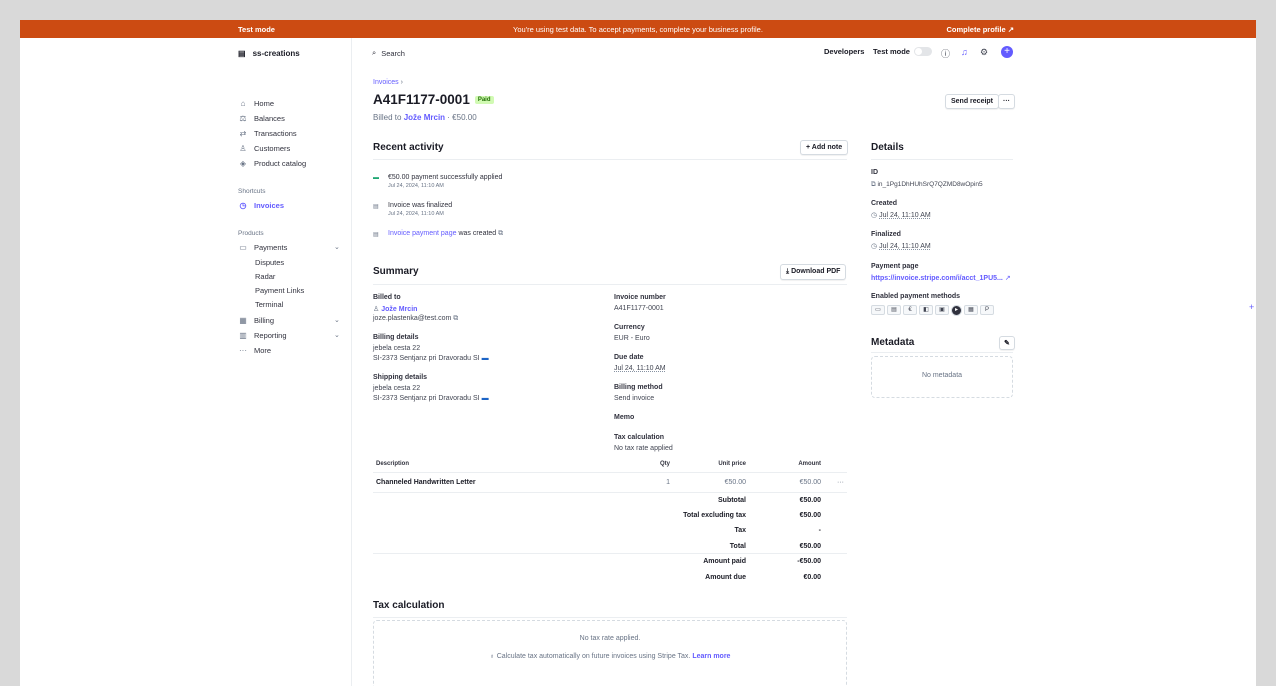 Image resolution: width=1276 pixels, height=686 pixels. What do you see at coordinates (714, 515) in the screenshot?
I see `total-label: Total excluding tax` at bounding box center [714, 515].